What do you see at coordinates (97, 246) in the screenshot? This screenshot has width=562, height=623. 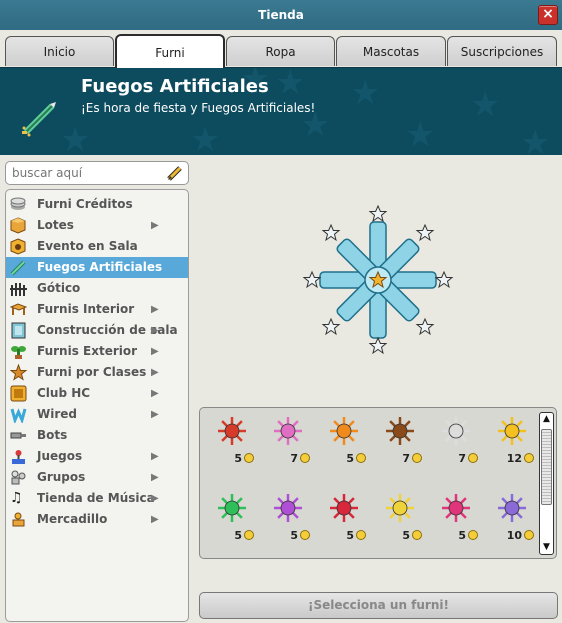 I see `category-evento-en-sala: Evento en Sala` at bounding box center [97, 246].